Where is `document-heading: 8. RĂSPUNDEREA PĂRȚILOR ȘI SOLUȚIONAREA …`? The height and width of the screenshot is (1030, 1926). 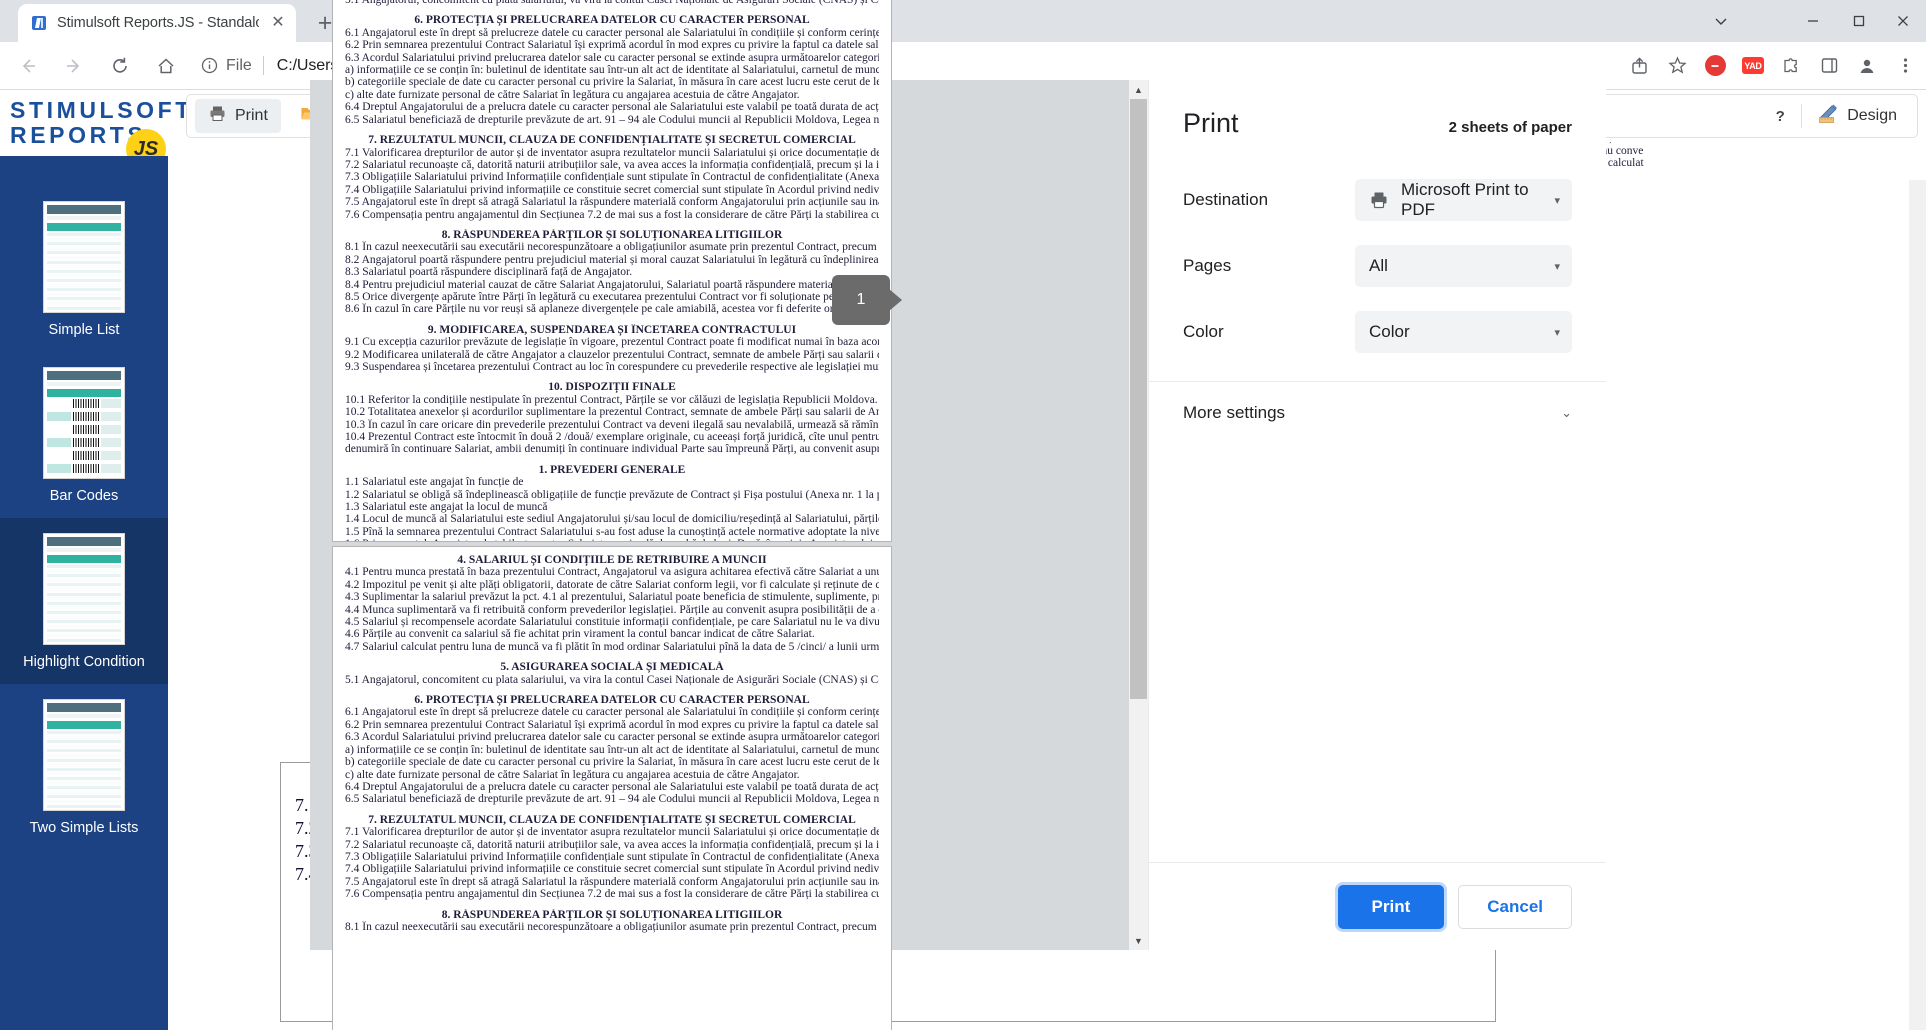 document-heading: 8. RĂSPUNDEREA PĂRȚILOR ȘI SOLUȚIONAREA … is located at coordinates (612, 234).